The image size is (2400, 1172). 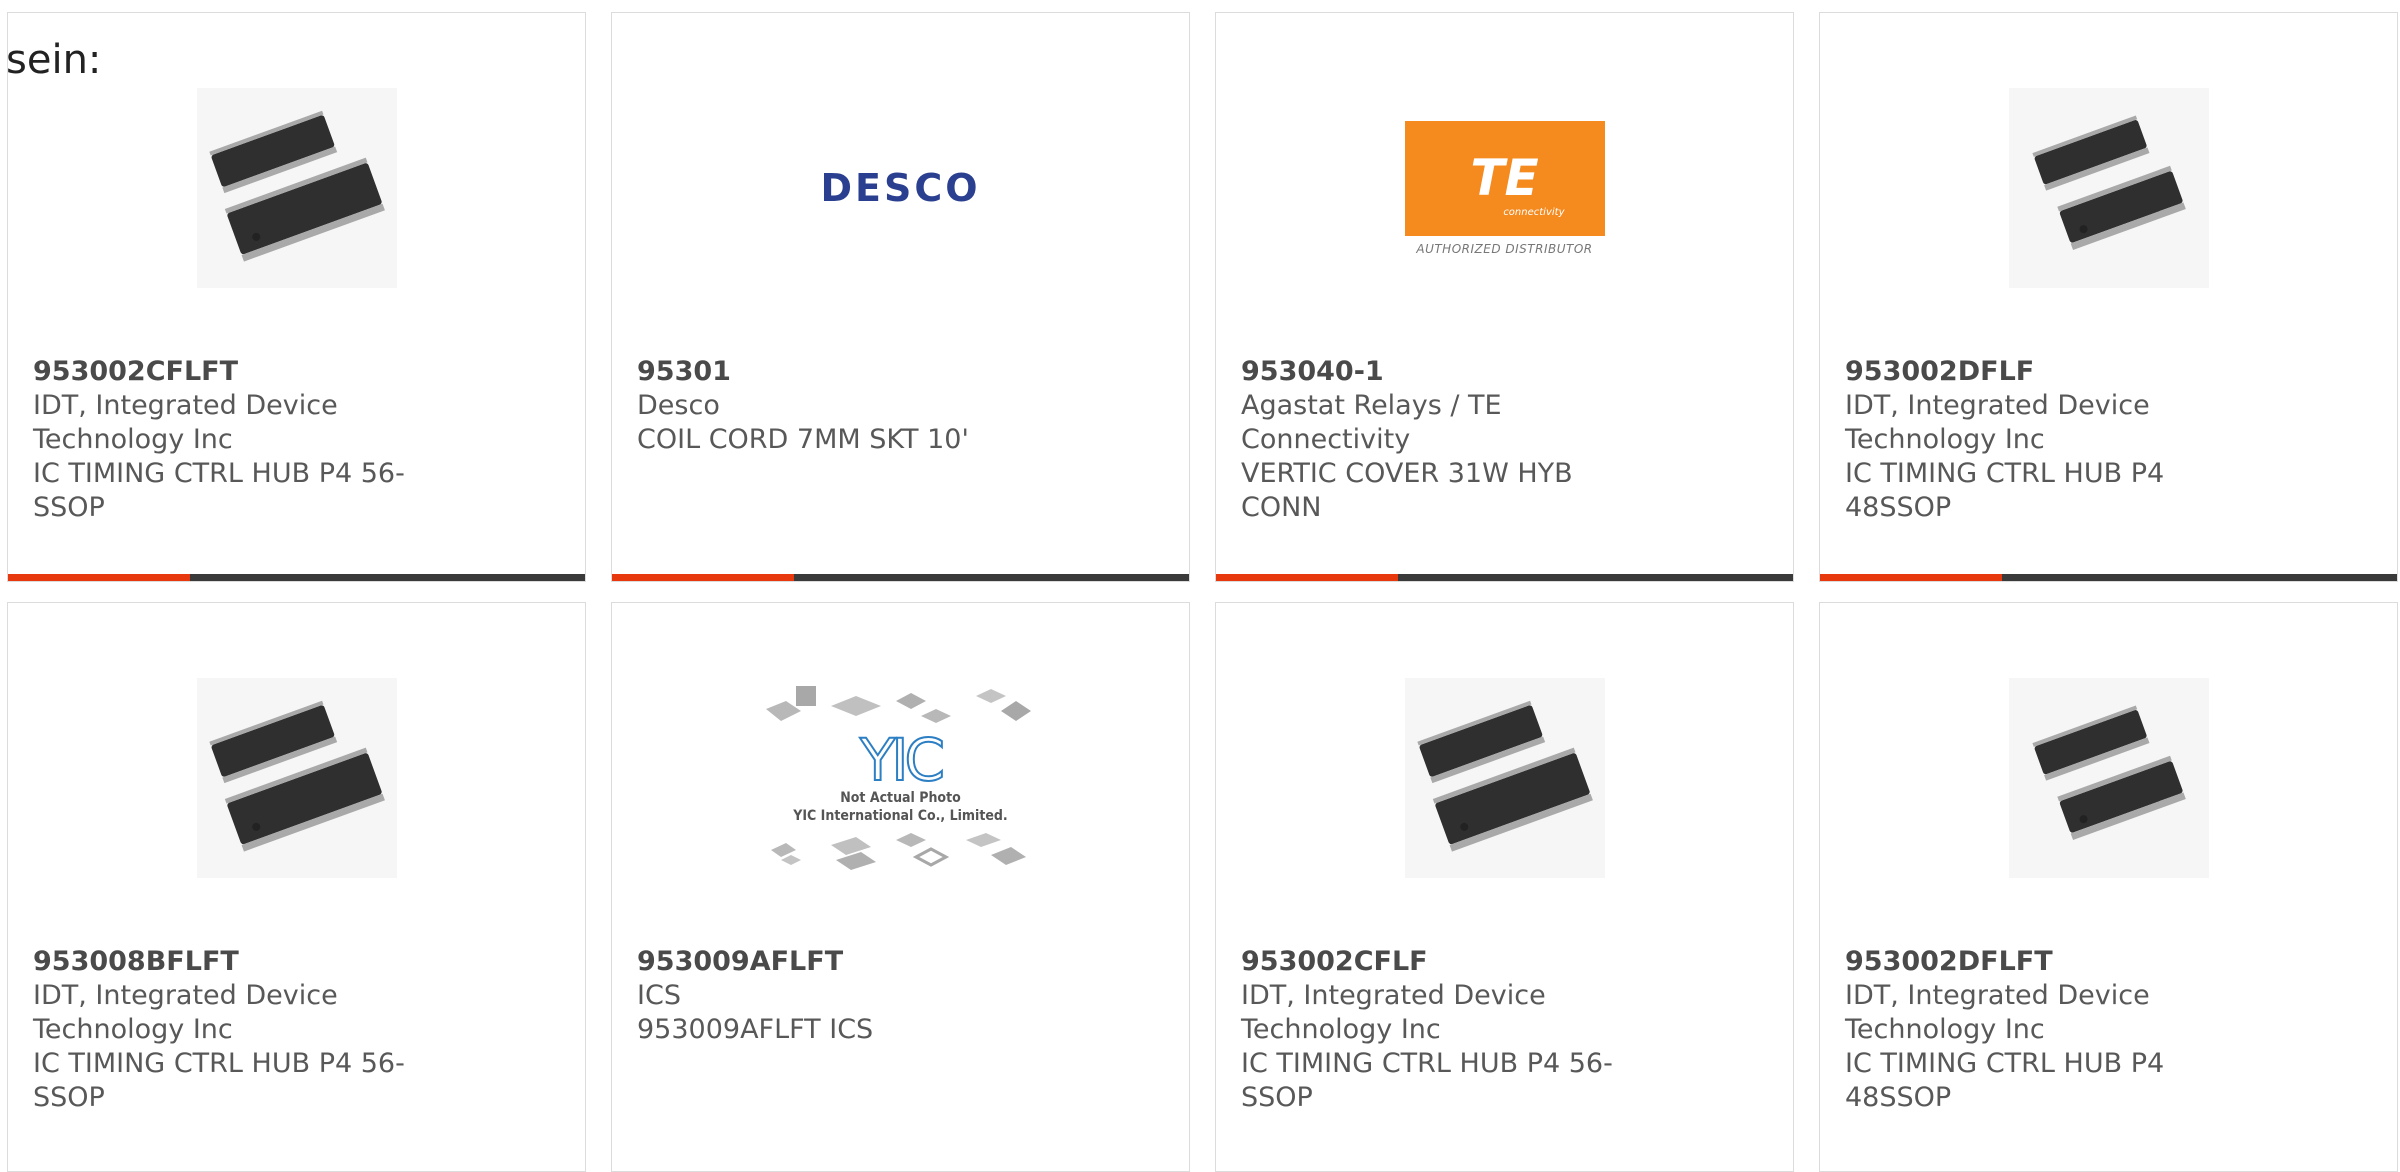 I want to click on product-image: TE connectivity AUTHORIZED DISTRIBUTOR, so click(x=1504, y=188).